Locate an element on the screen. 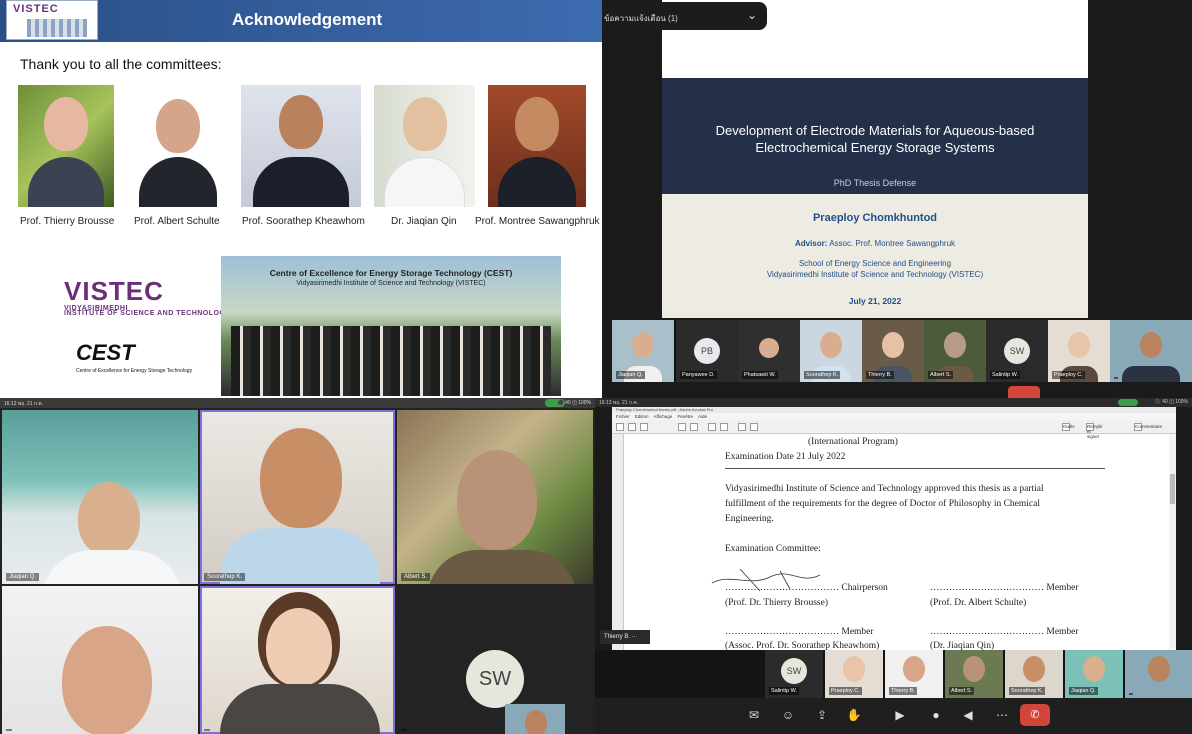  name-montree: Prof. Montree Sawangphruk is located at coordinates (537, 221).